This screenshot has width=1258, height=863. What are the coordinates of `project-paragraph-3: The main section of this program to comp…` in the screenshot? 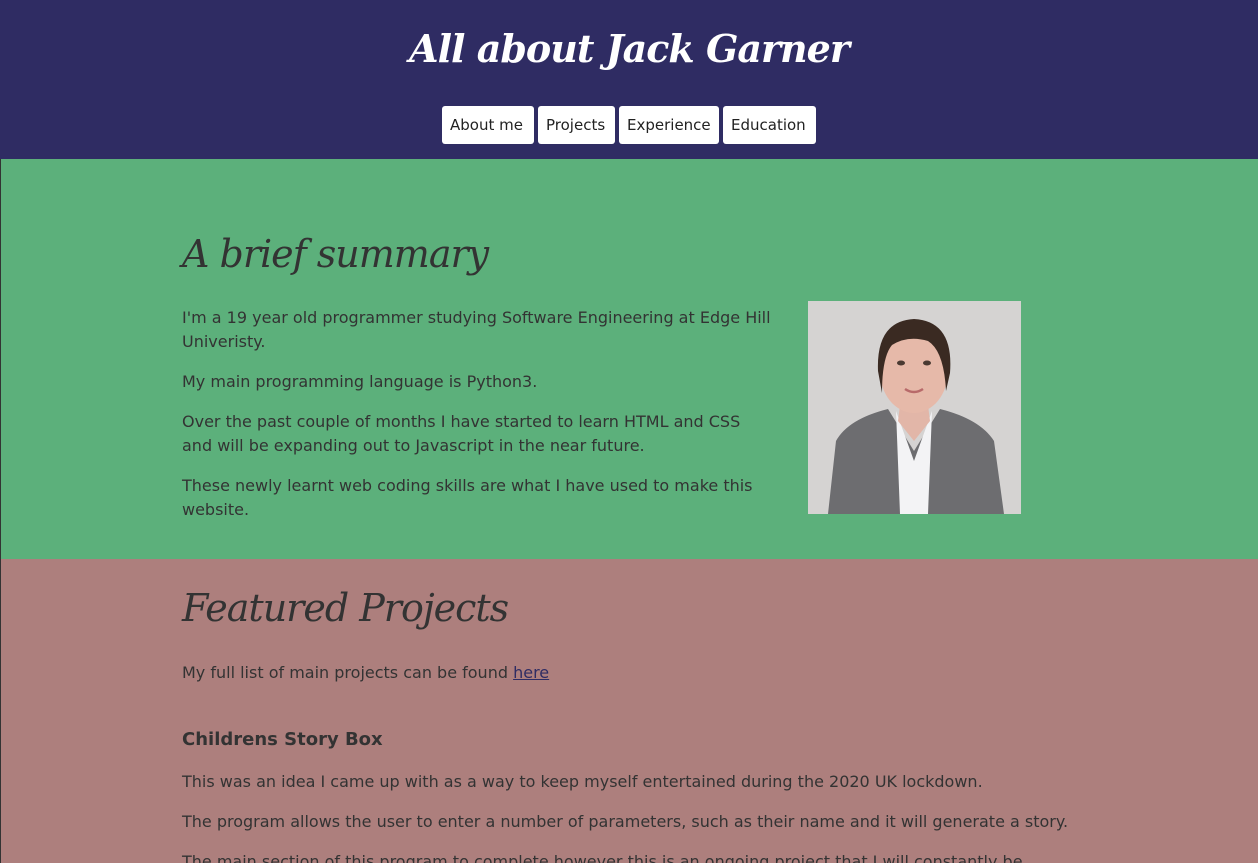 It's located at (602, 857).